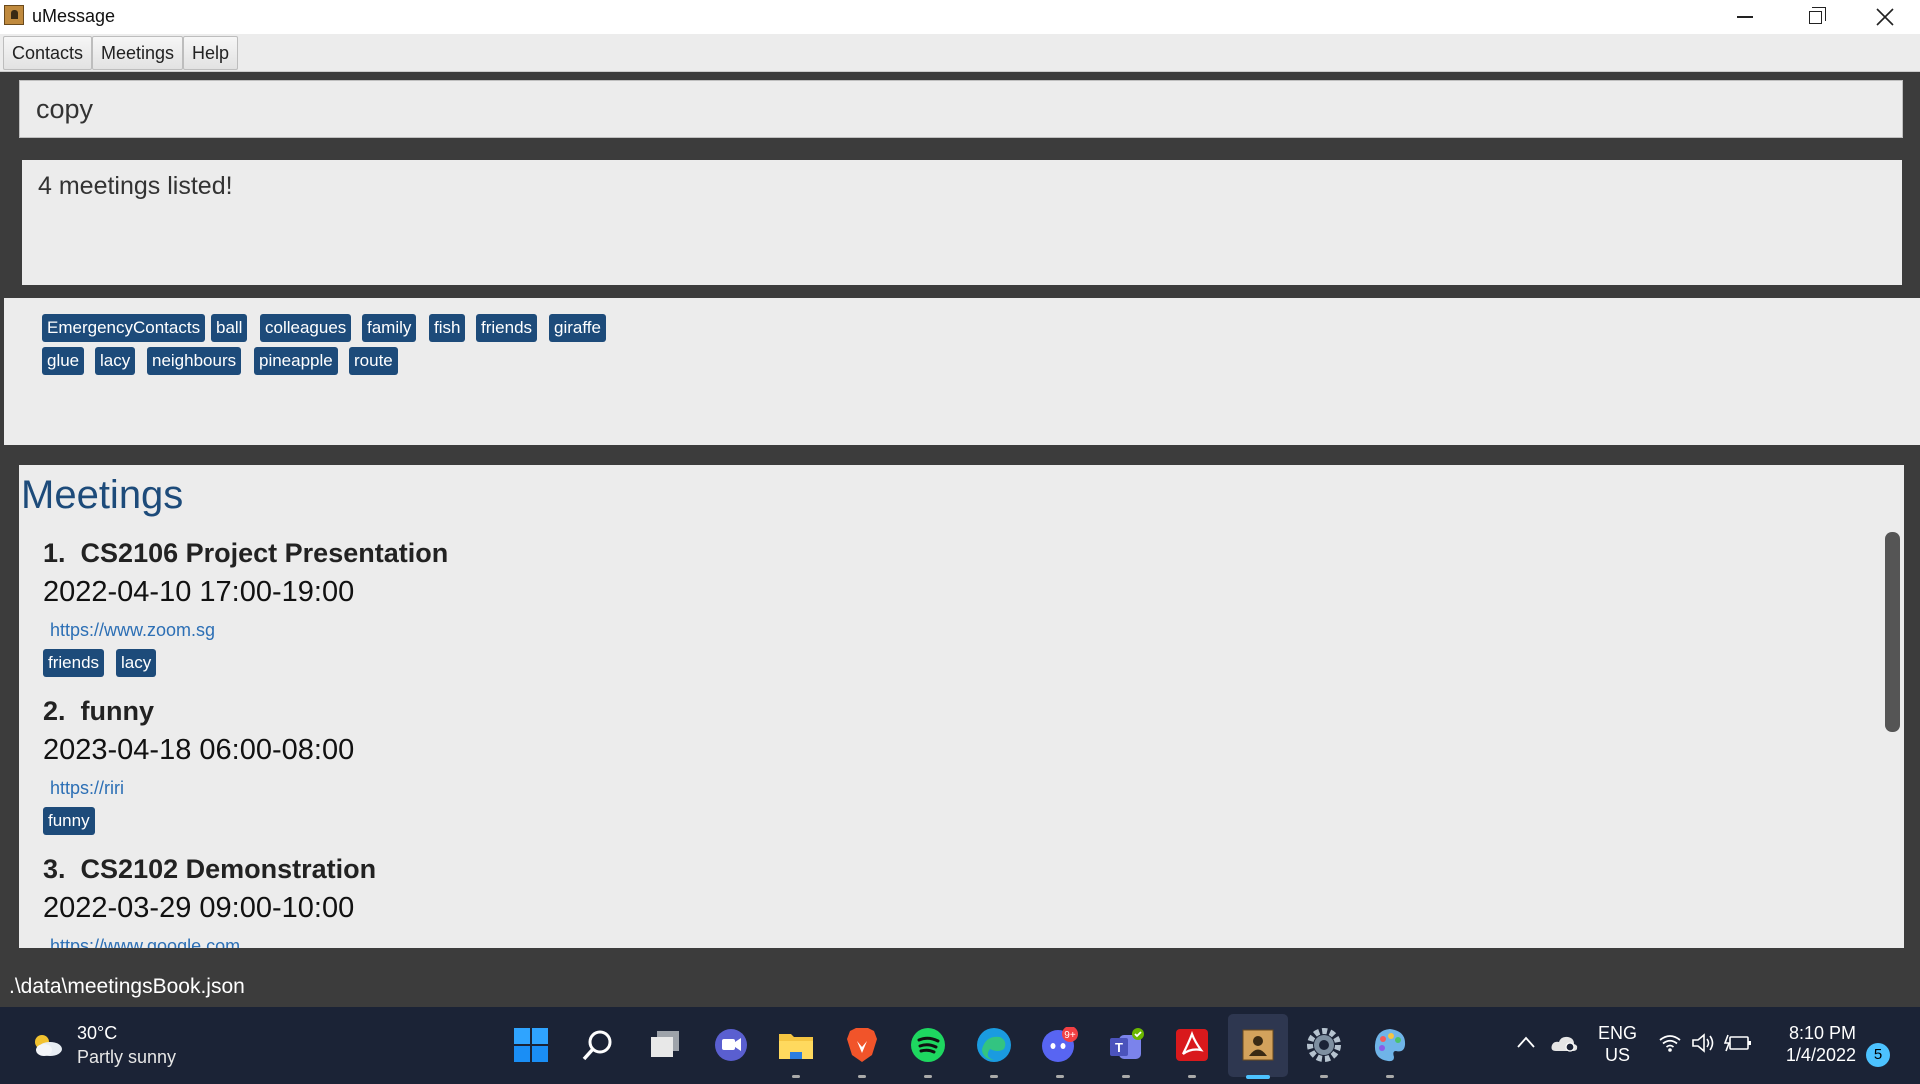  I want to click on search-icon, so click(598, 1045).